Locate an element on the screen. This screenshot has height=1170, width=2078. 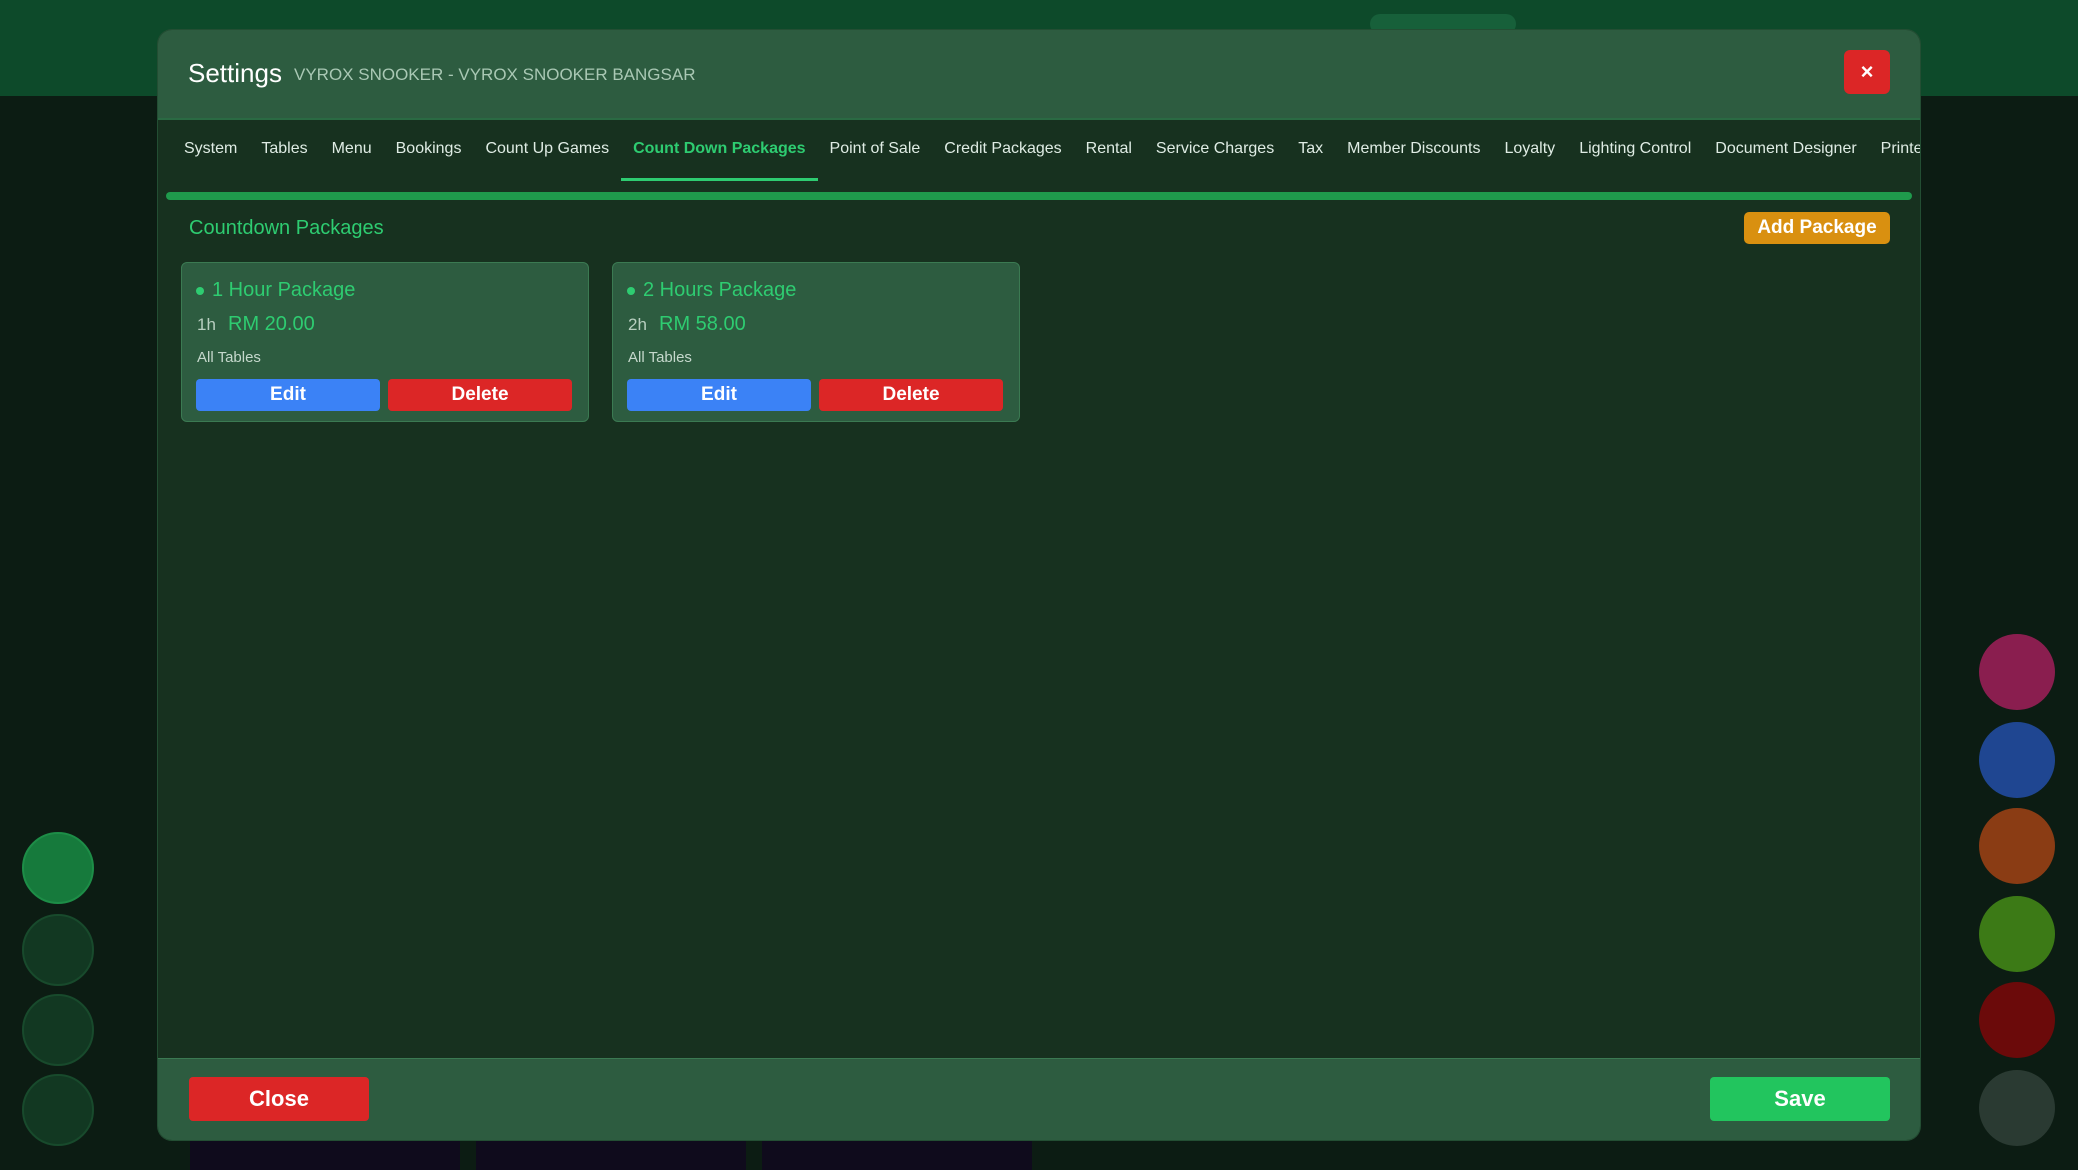
tab-bookings: Bookings is located at coordinates (429, 155).